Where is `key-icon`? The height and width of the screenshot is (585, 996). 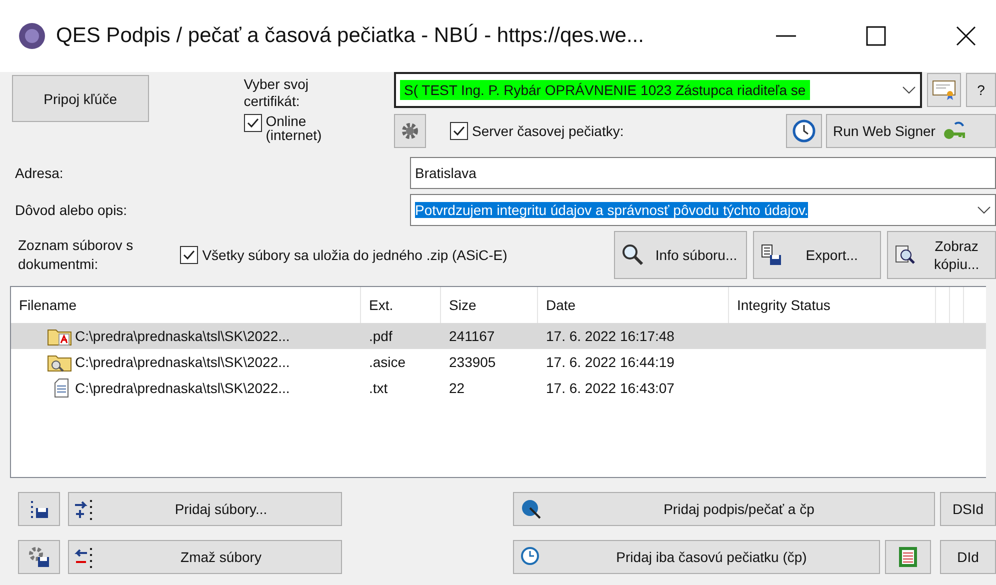
key-icon is located at coordinates (954, 131).